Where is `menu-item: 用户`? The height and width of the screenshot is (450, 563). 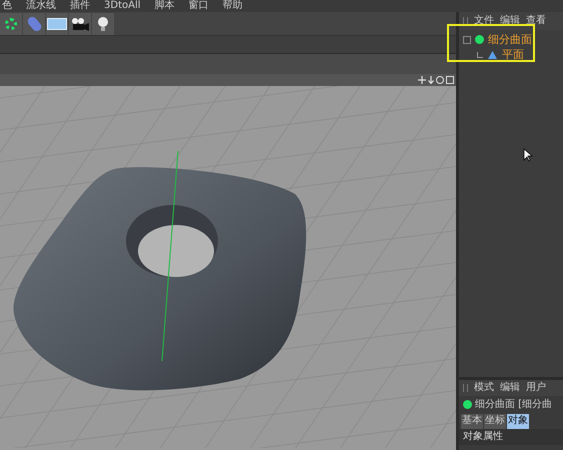
menu-item: 用户 is located at coordinates (536, 388).